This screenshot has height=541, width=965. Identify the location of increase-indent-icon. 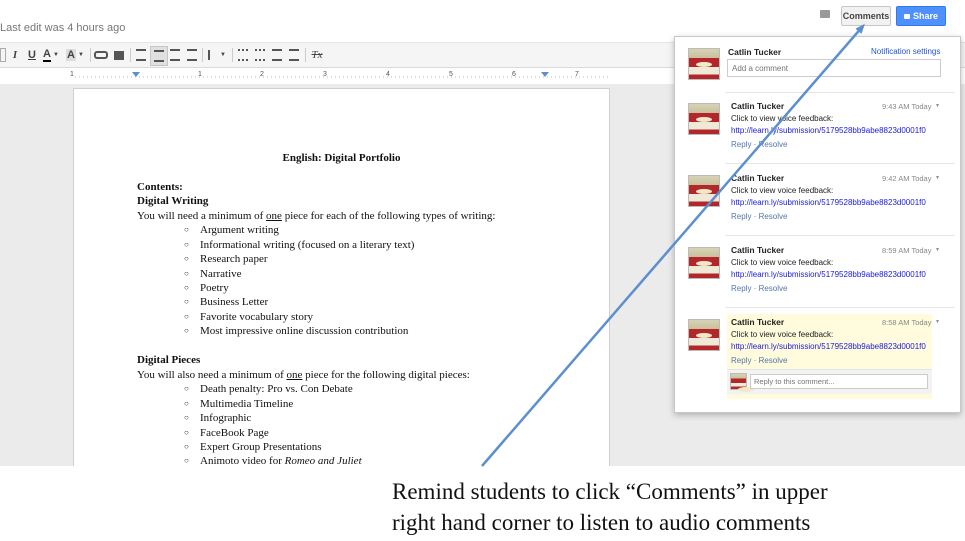
(294, 55).